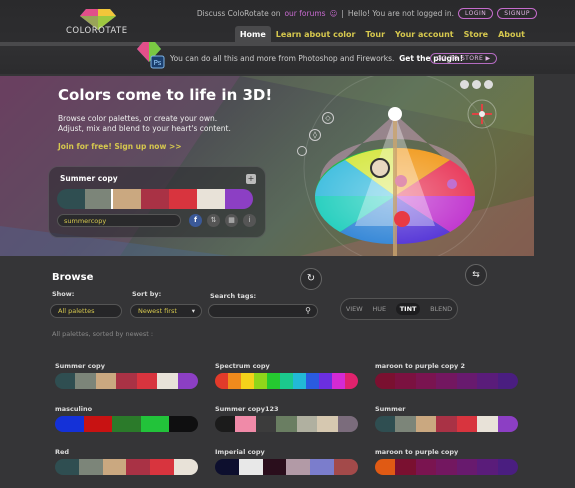 This screenshot has height=488, width=575. What do you see at coordinates (73, 277) in the screenshot?
I see `browse-title: Browse` at bounding box center [73, 277].